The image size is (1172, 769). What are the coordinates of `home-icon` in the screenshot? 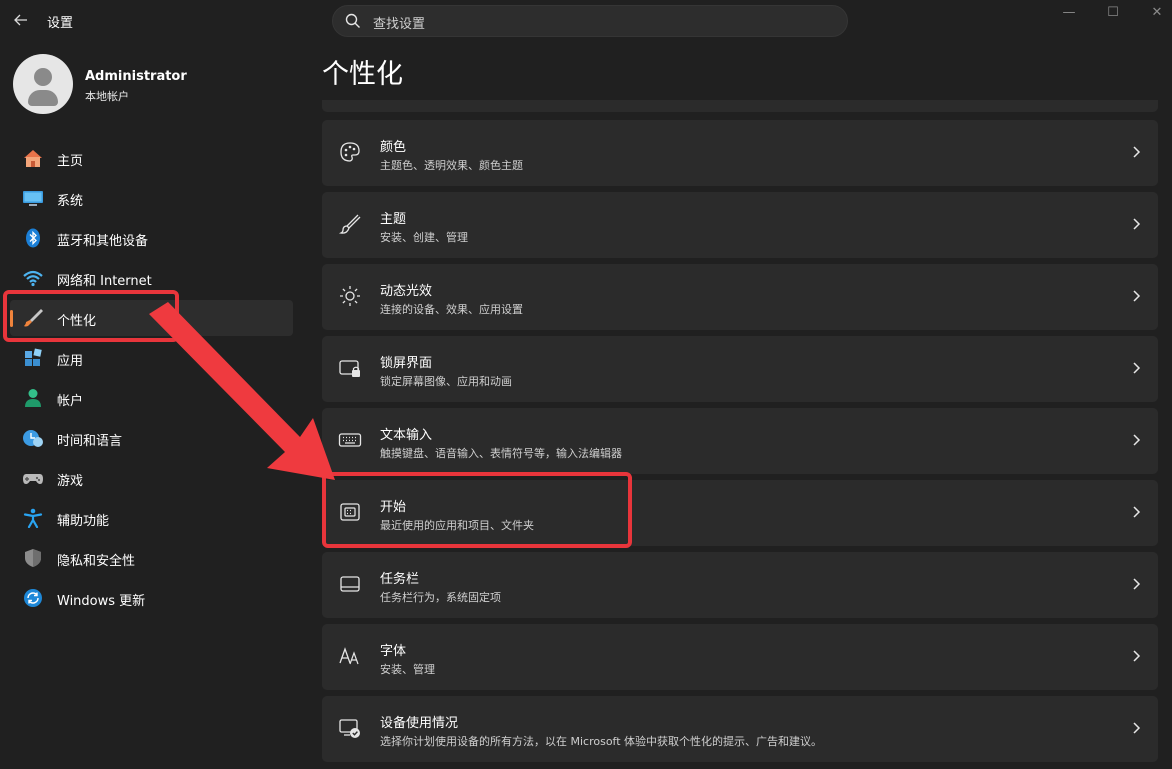 It's located at (33, 158).